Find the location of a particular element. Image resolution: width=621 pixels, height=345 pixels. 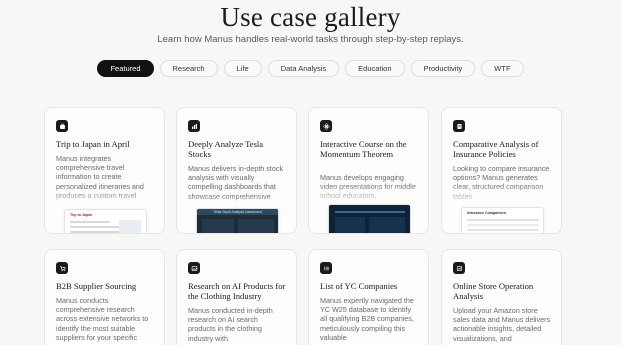

cart-icon is located at coordinates (62, 268).